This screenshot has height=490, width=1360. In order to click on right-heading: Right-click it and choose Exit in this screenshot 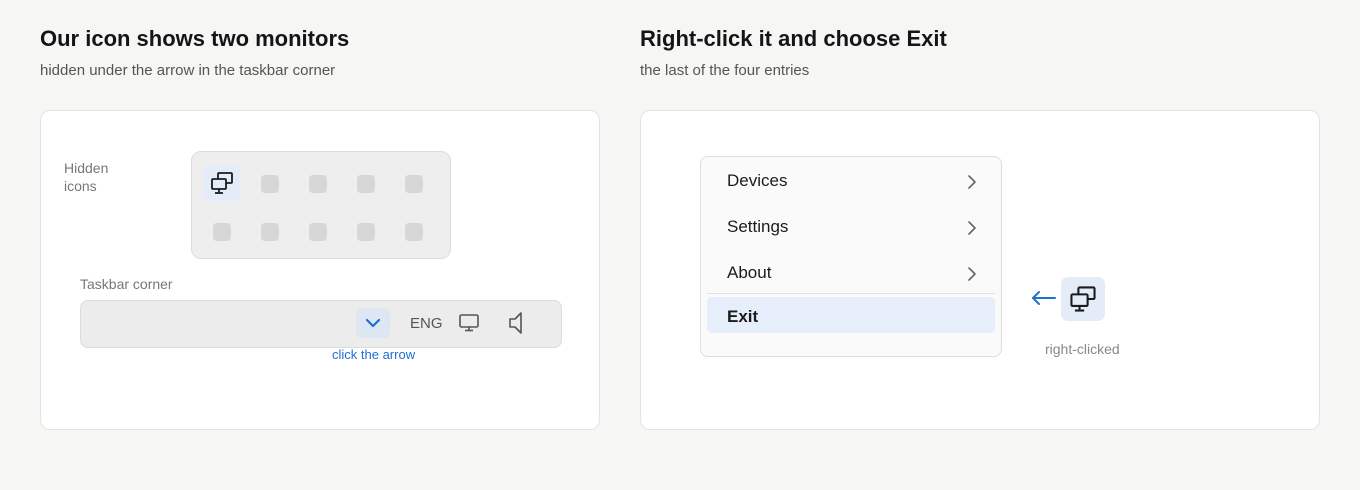, I will do `click(793, 38)`.